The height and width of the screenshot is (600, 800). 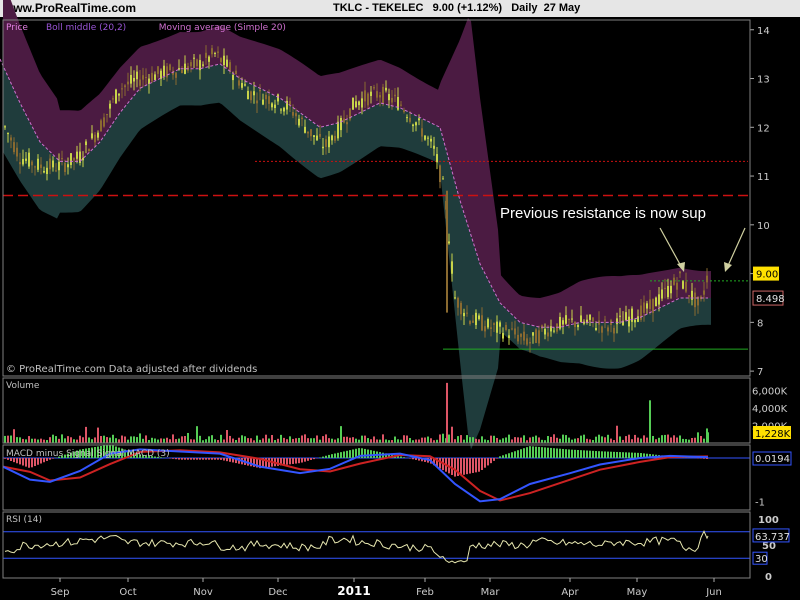 What do you see at coordinates (772, 459) in the screenshot?
I see `macd-tag-label: 0.0194` at bounding box center [772, 459].